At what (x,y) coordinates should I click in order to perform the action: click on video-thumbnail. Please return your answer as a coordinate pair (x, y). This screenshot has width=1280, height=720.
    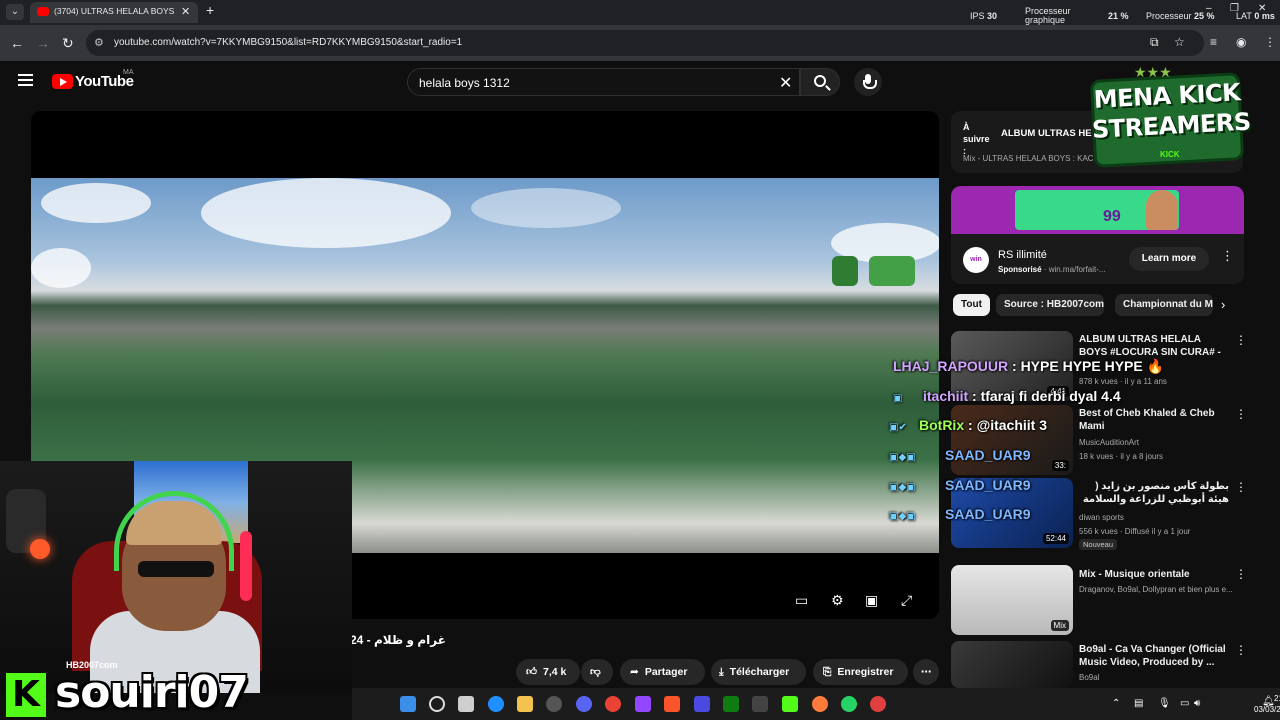
    Looking at the image, I should click on (1012, 664).